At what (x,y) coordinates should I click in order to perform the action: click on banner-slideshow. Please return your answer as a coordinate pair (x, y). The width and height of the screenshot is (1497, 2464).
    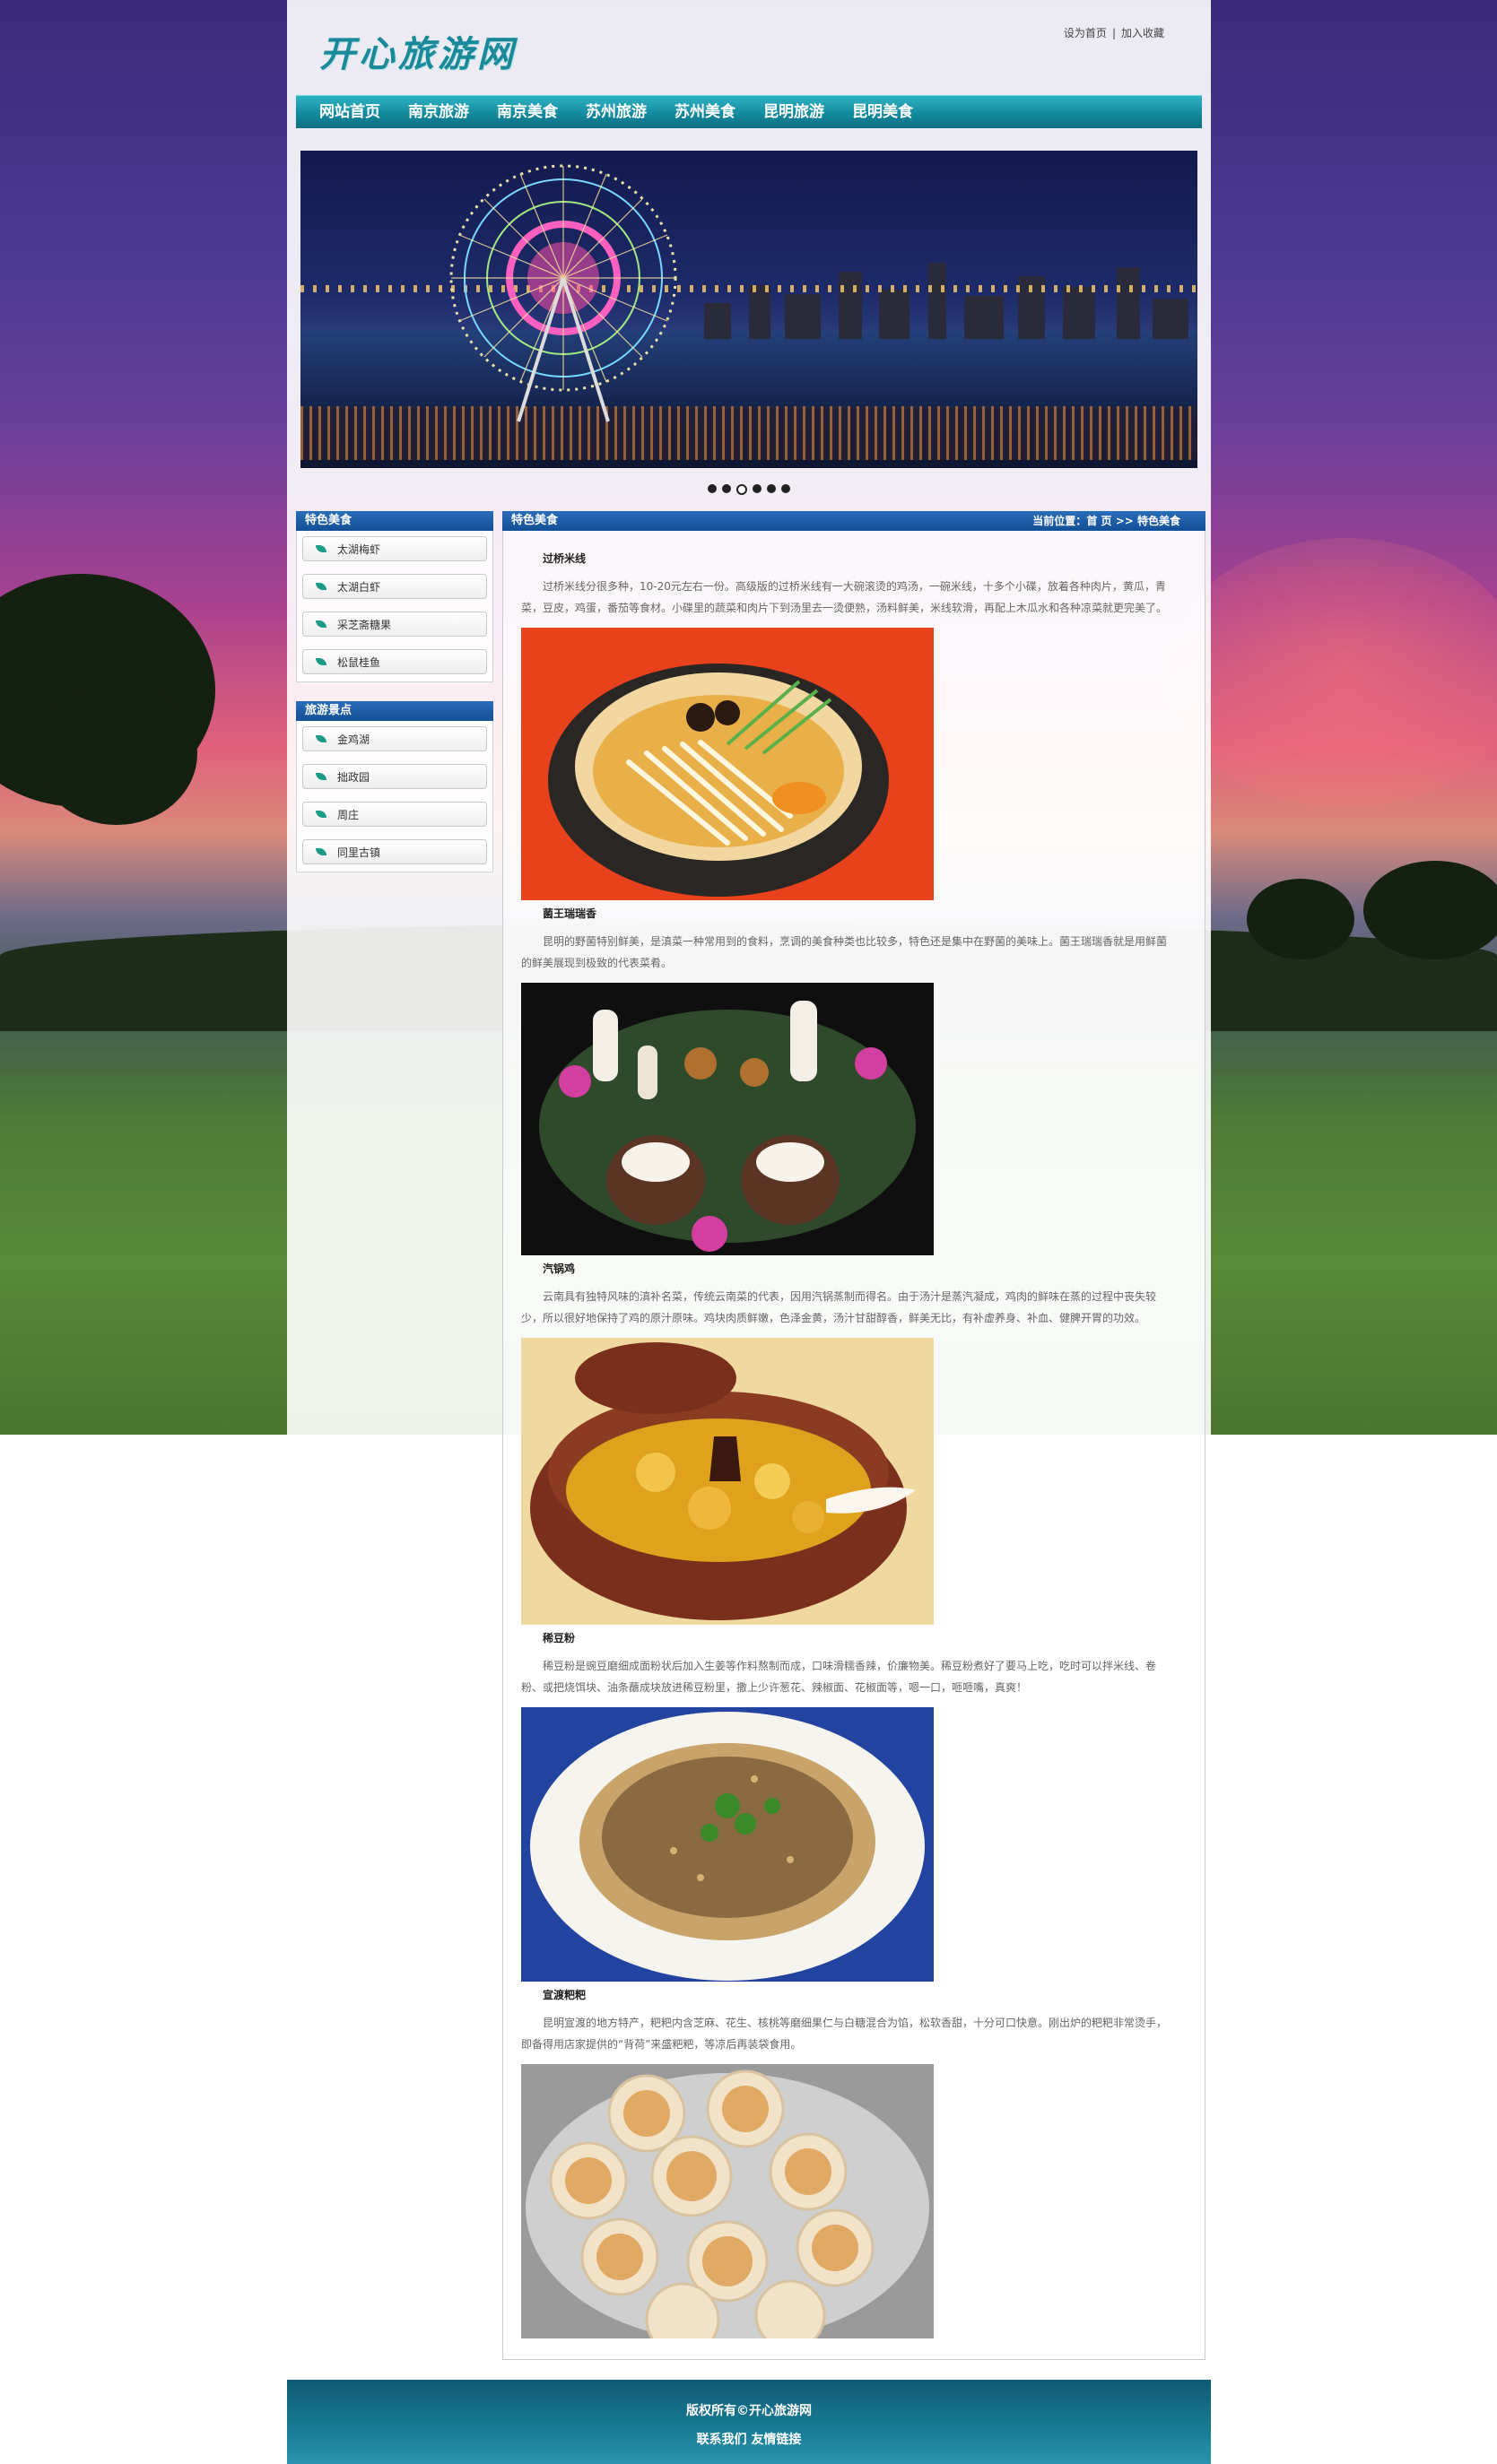
    Looking at the image, I should click on (748, 309).